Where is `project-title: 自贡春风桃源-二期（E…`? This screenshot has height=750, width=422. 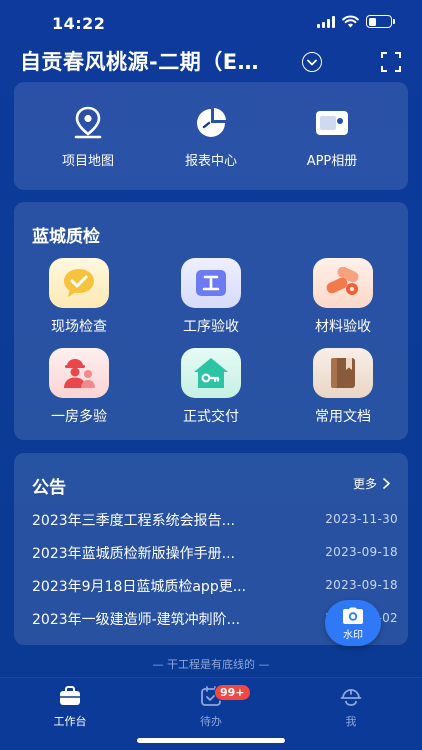 project-title: 自贡春风桃源-二期（E… is located at coordinates (139, 61).